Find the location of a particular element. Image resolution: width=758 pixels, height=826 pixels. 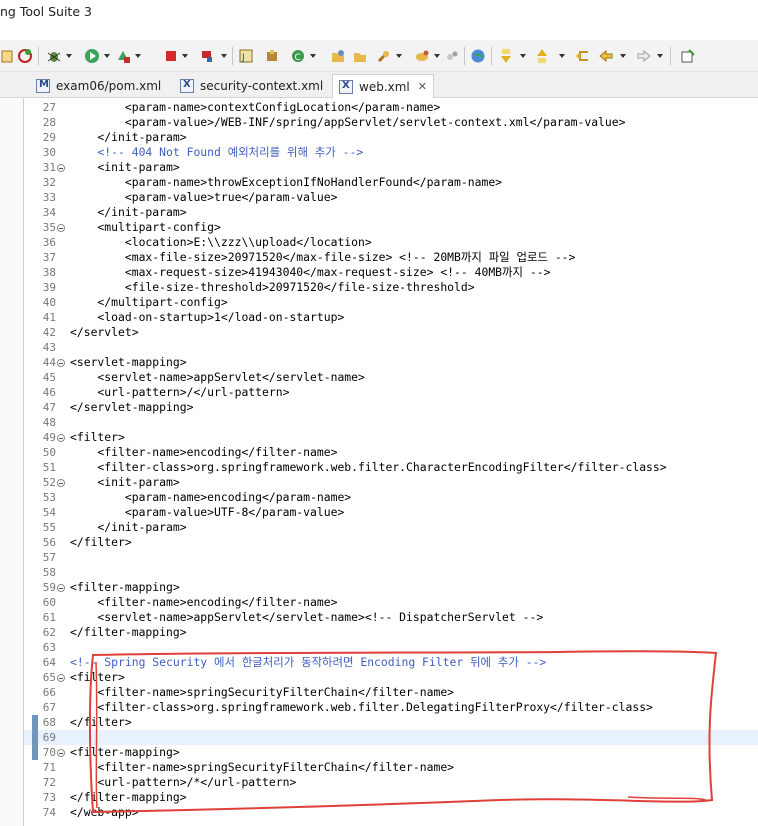

external-tools-icon is located at coordinates (123, 56).